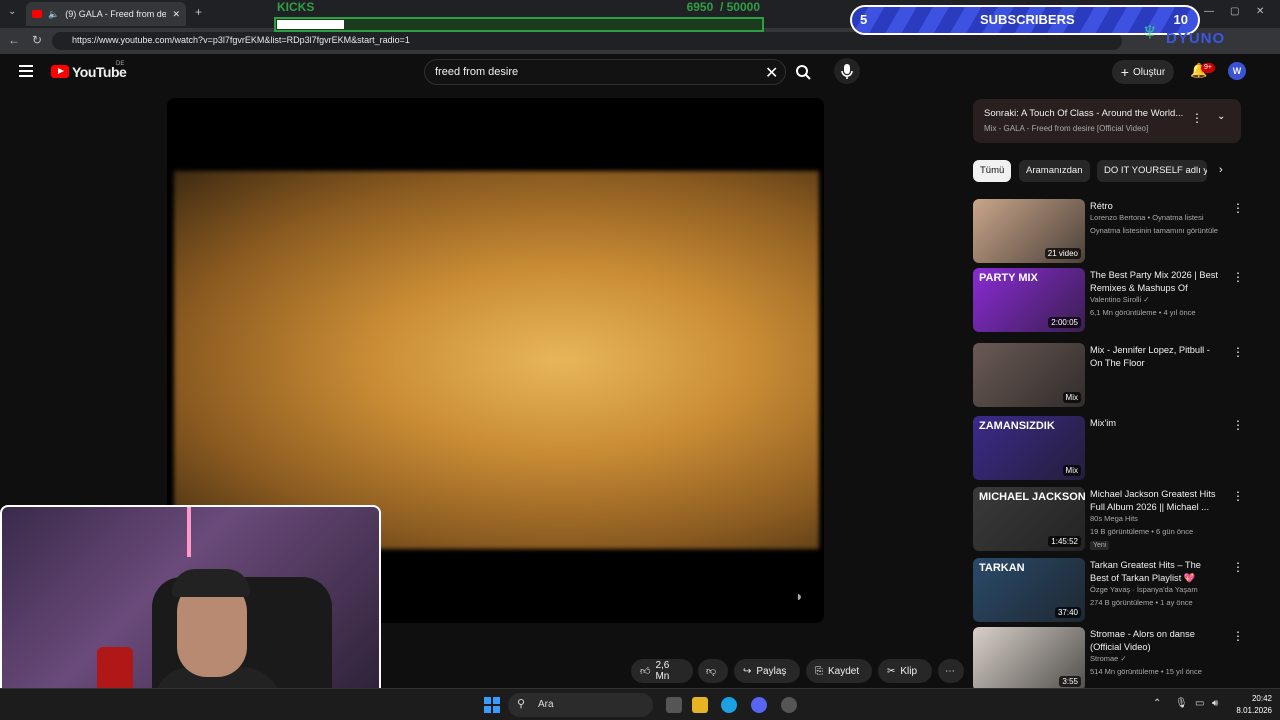 Image resolution: width=1280 pixels, height=720 pixels. I want to click on video-meta: 19 B görüntüleme • 6 gün önce, so click(1142, 531).